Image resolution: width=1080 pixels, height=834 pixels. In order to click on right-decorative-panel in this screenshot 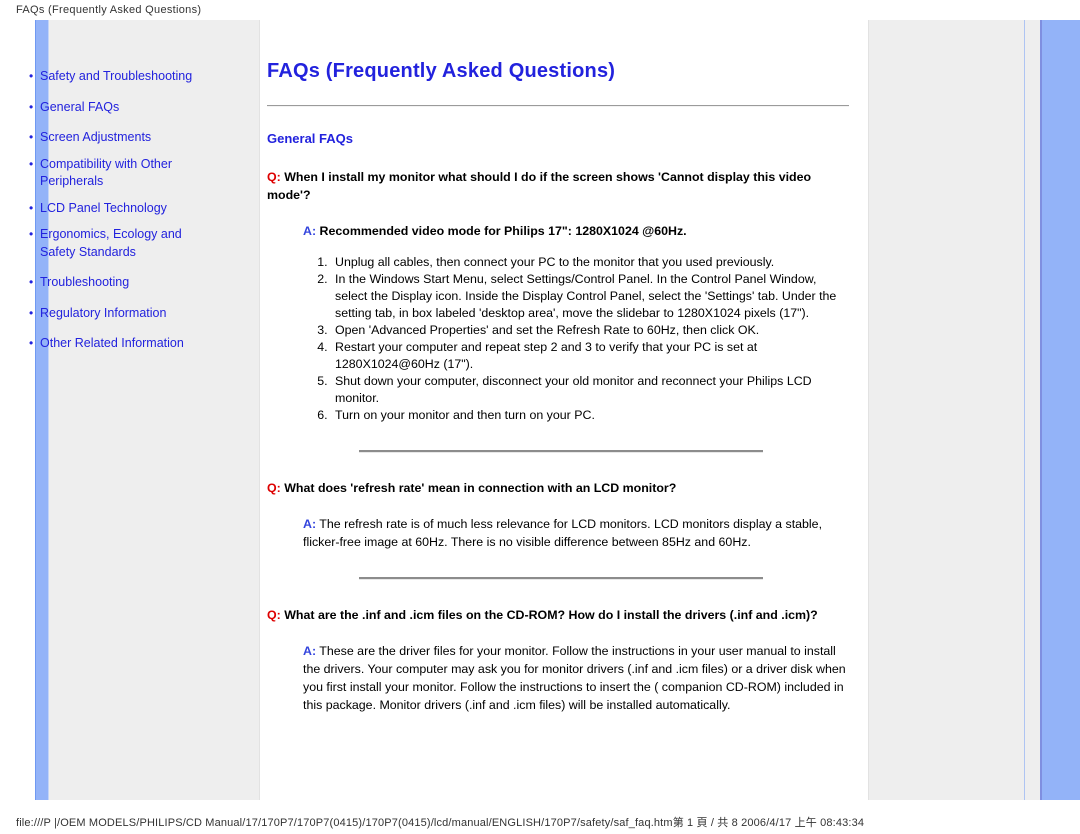, I will do `click(954, 410)`.